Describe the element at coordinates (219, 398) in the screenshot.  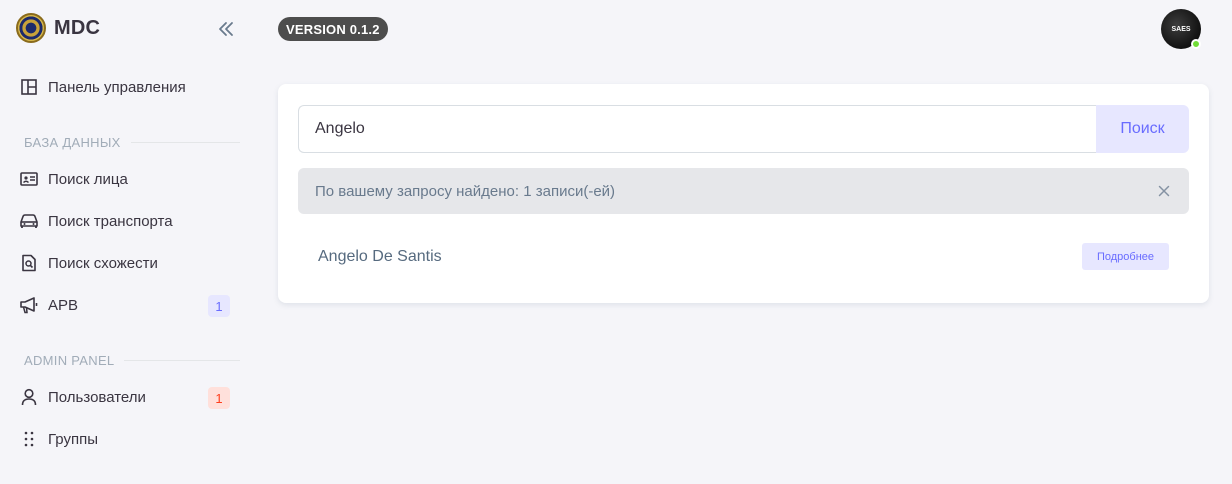
I see `users-count-badge: 1` at that location.